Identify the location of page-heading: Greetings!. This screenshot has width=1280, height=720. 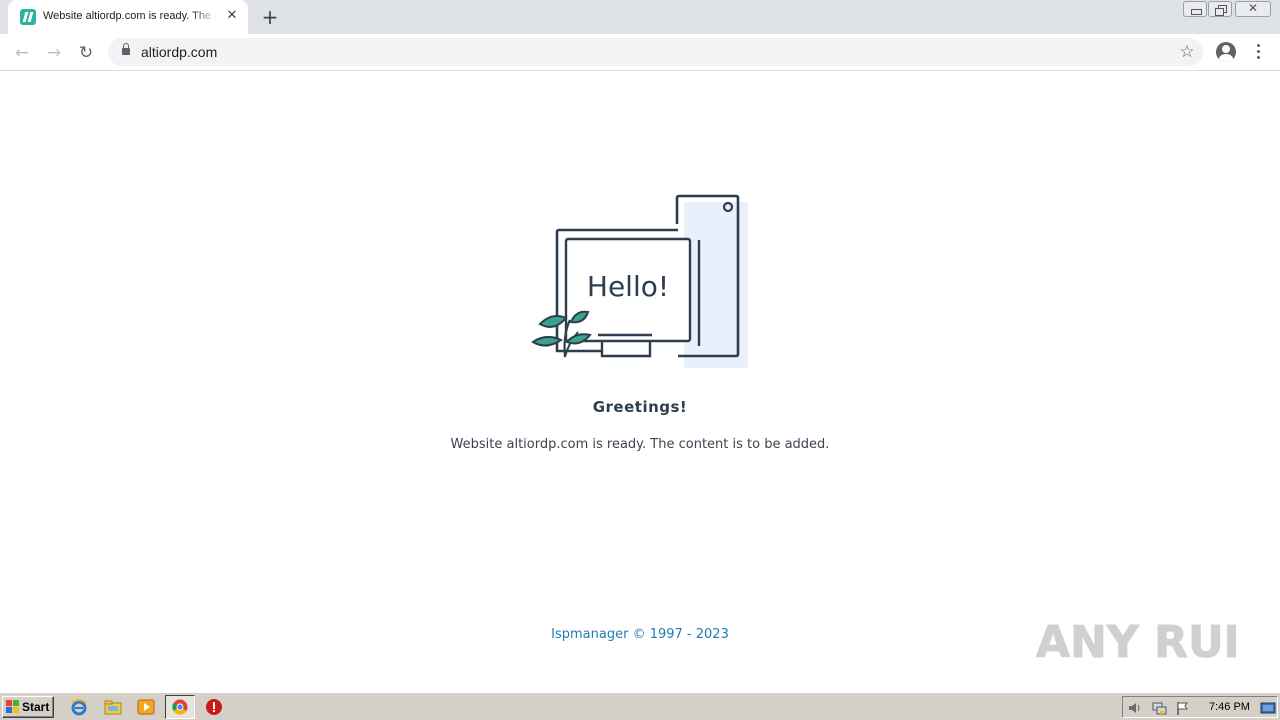
(640, 407).